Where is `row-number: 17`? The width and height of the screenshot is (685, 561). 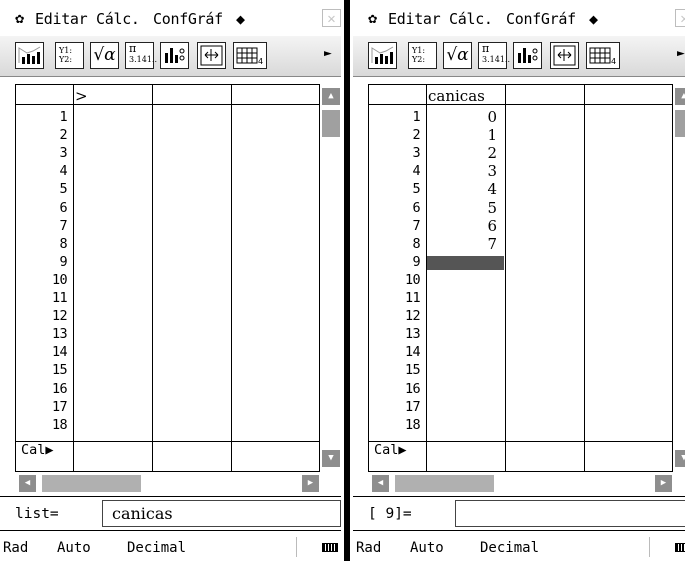
row-number: 17 is located at coordinates (59, 406).